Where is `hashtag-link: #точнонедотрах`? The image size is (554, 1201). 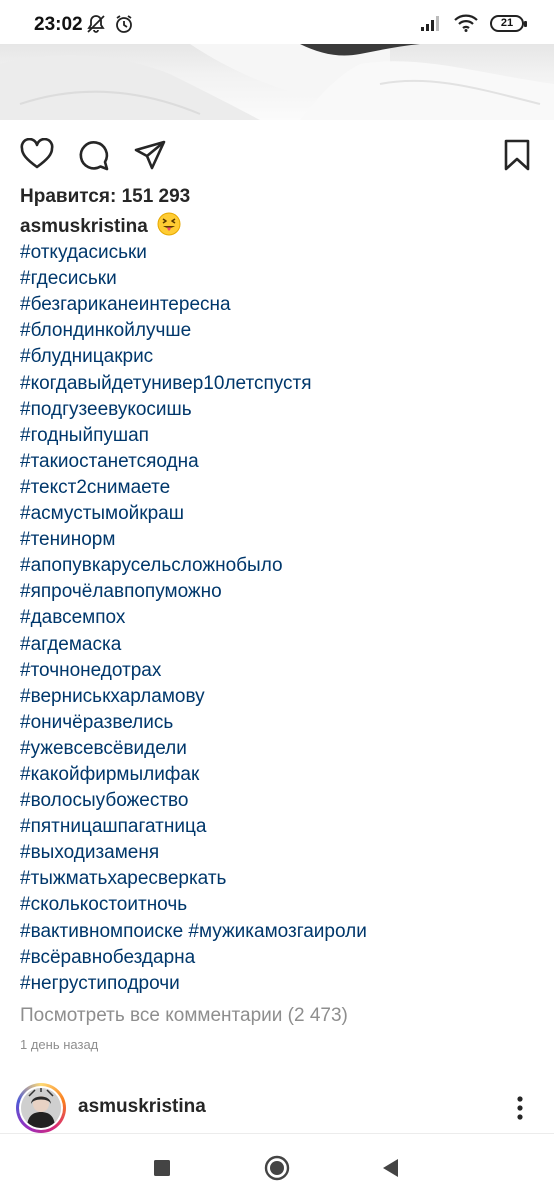
hashtag-link: #точнонедотрах is located at coordinates (280, 671).